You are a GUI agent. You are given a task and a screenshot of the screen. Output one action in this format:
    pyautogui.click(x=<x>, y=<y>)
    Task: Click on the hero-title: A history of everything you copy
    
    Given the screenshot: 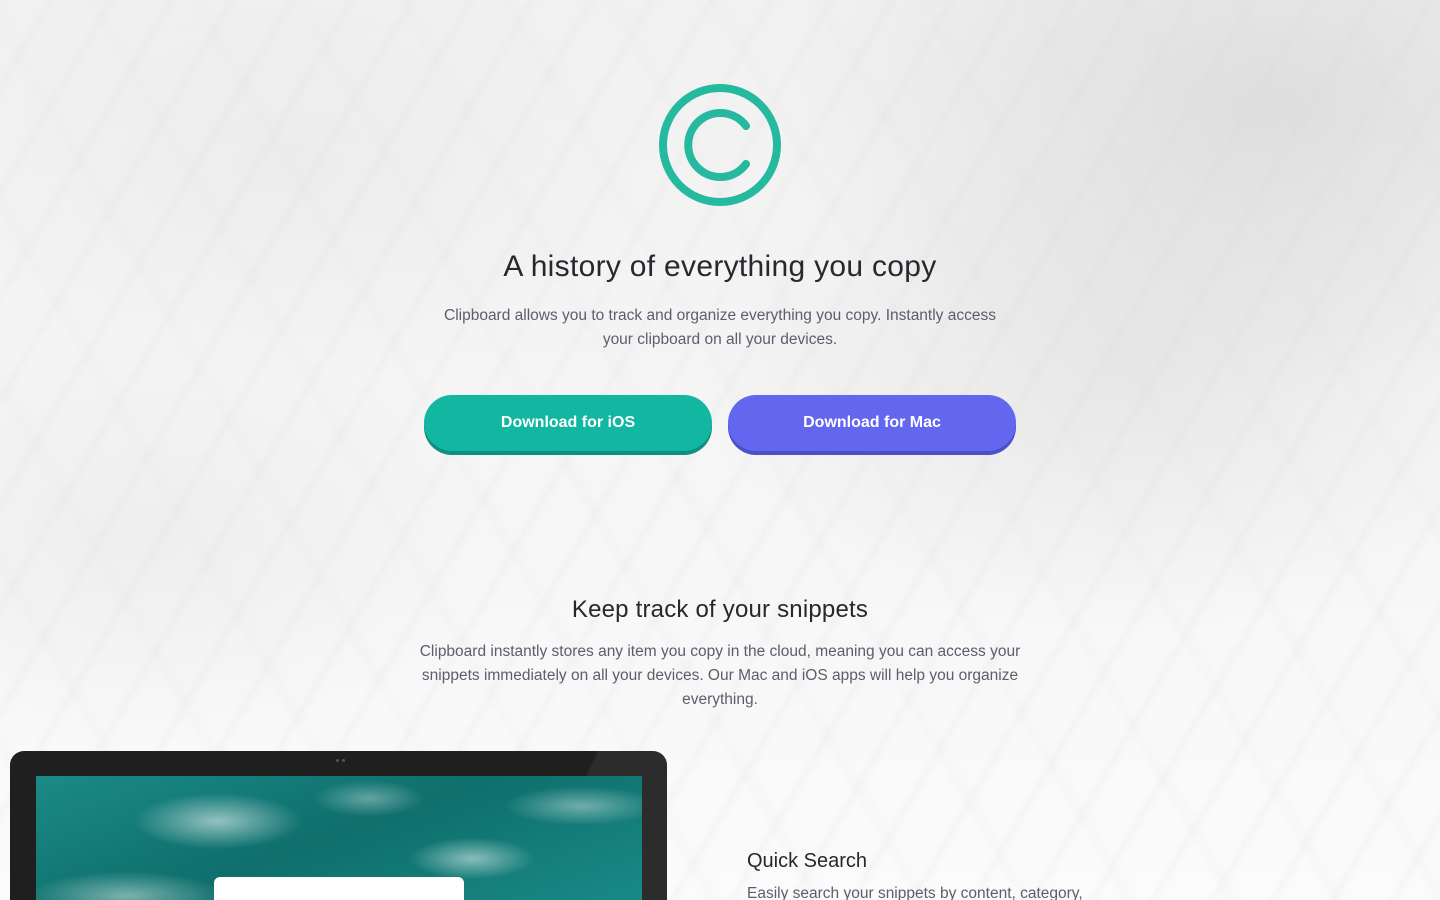 What is the action you would take?
    pyautogui.click(x=720, y=266)
    